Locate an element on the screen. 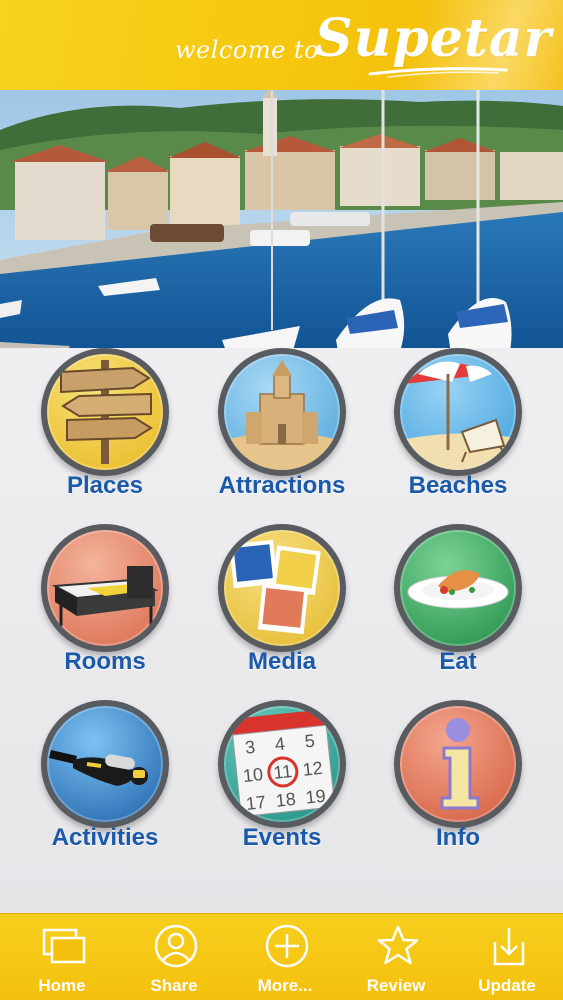 The image size is (563, 1000). svg-text: 10 is located at coordinates (253, 775).